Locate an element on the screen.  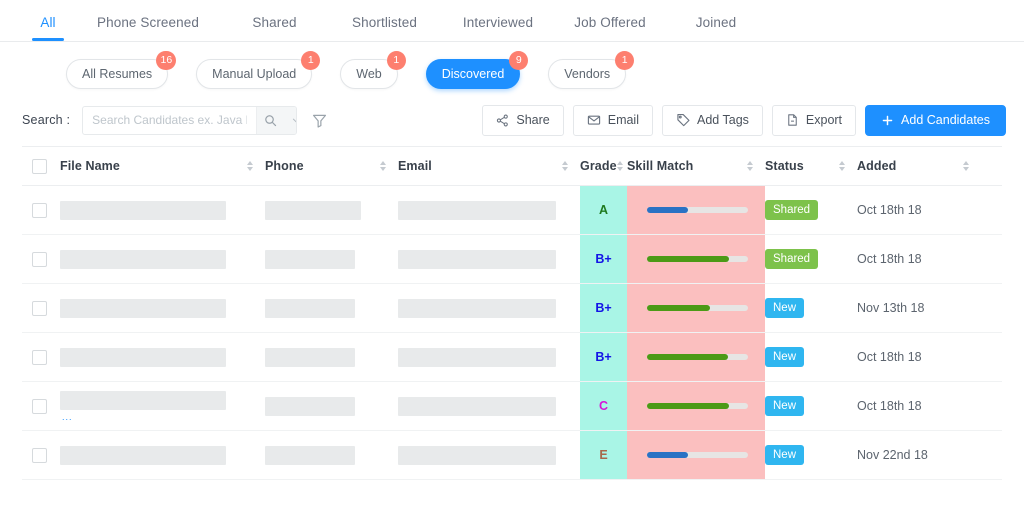
chevron-down-icon is located at coordinates (290, 120).